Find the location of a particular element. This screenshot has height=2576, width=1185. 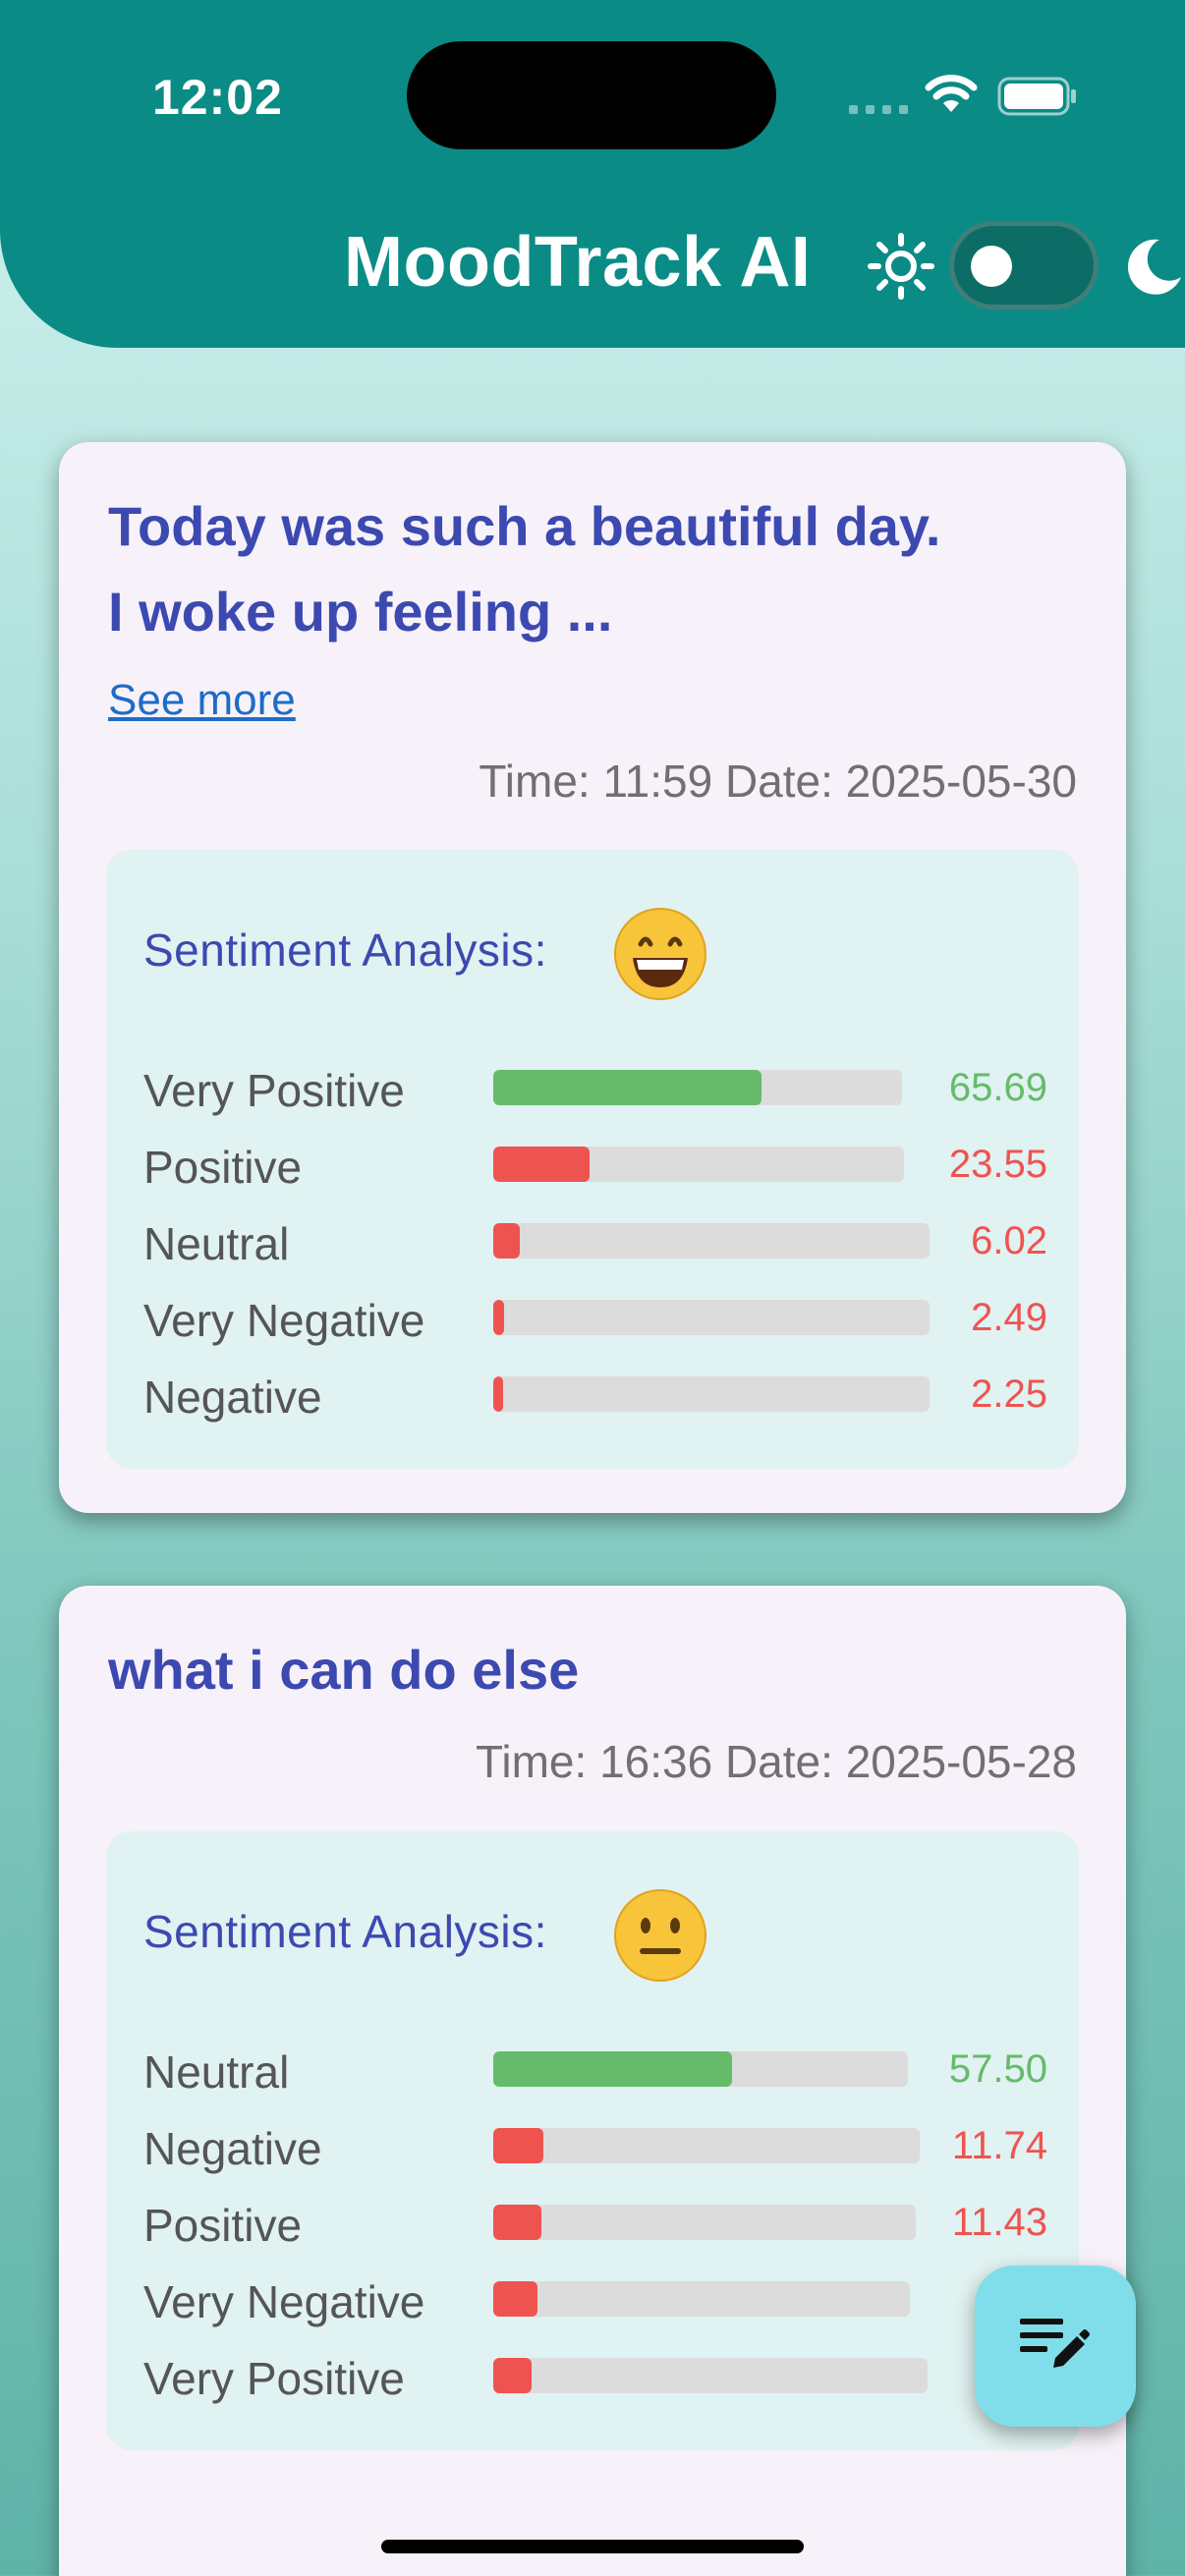

sentiment-value: 23.55 is located at coordinates (998, 1164).